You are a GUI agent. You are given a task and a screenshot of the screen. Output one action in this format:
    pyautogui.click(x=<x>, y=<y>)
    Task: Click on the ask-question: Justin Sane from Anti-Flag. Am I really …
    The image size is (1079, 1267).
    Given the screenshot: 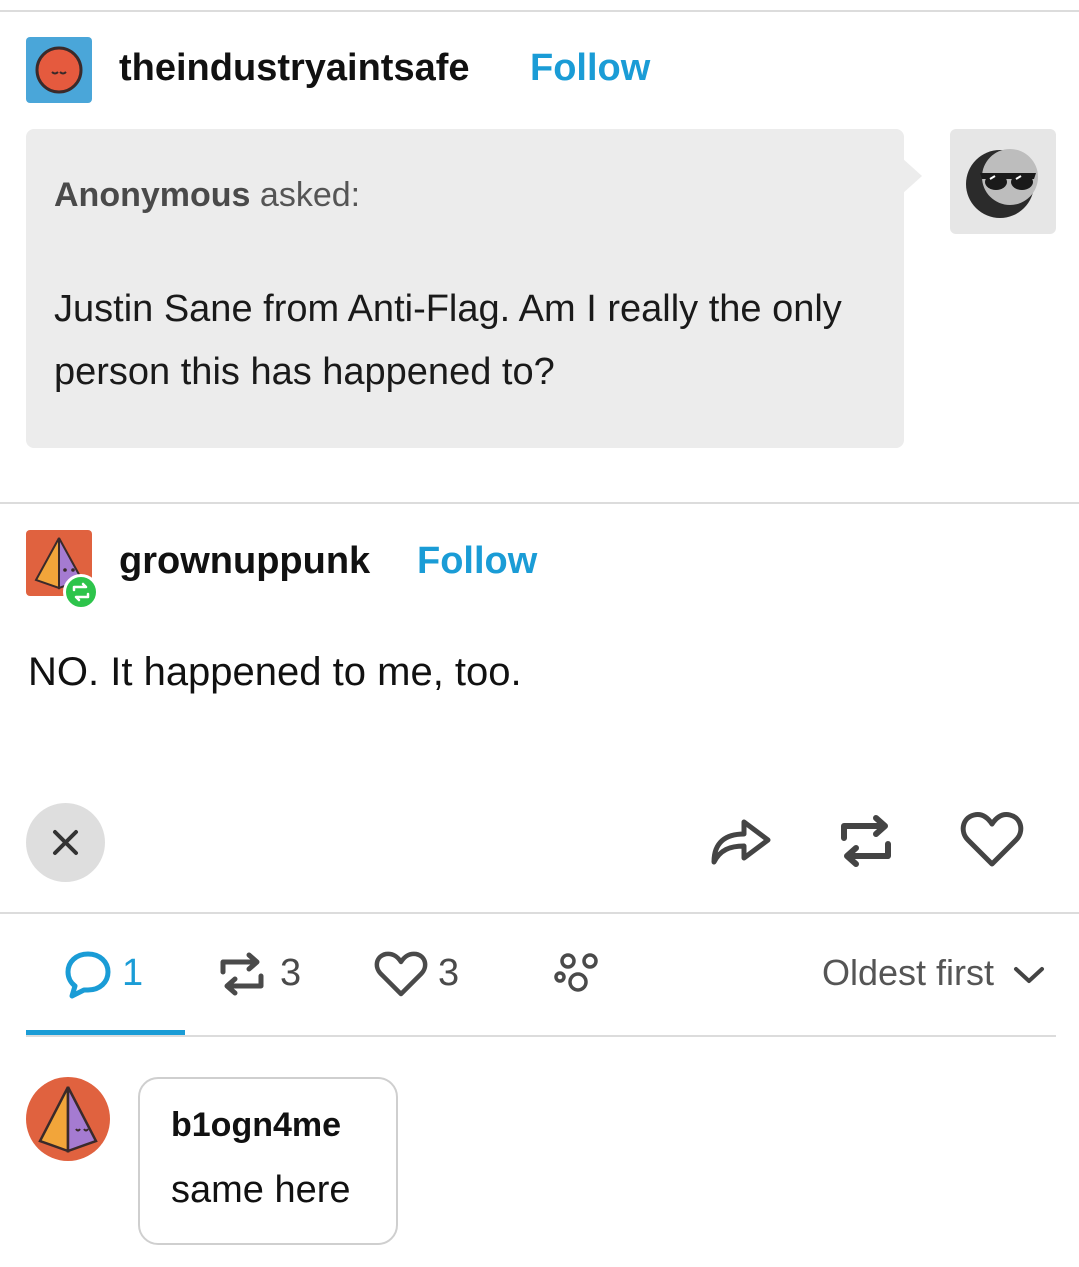 What is the action you would take?
    pyautogui.click(x=448, y=340)
    